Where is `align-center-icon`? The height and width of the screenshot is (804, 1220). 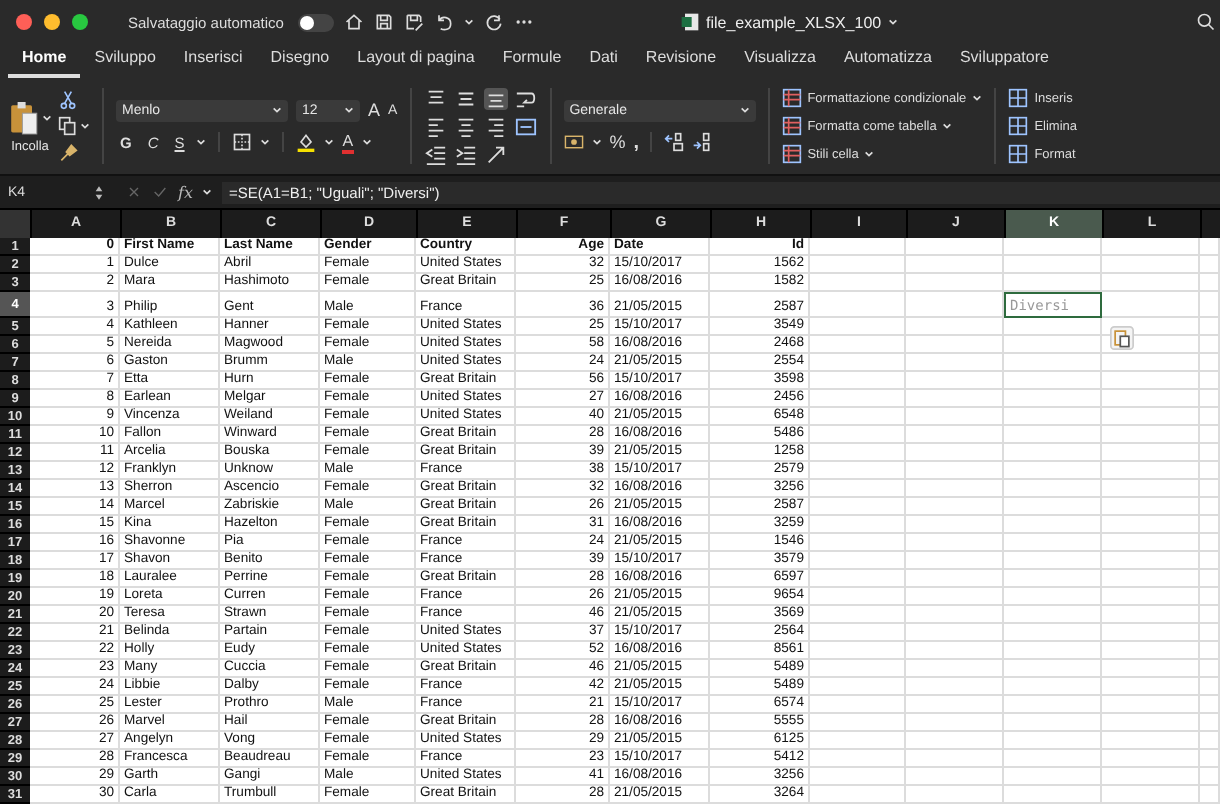
align-center-icon is located at coordinates (465, 126).